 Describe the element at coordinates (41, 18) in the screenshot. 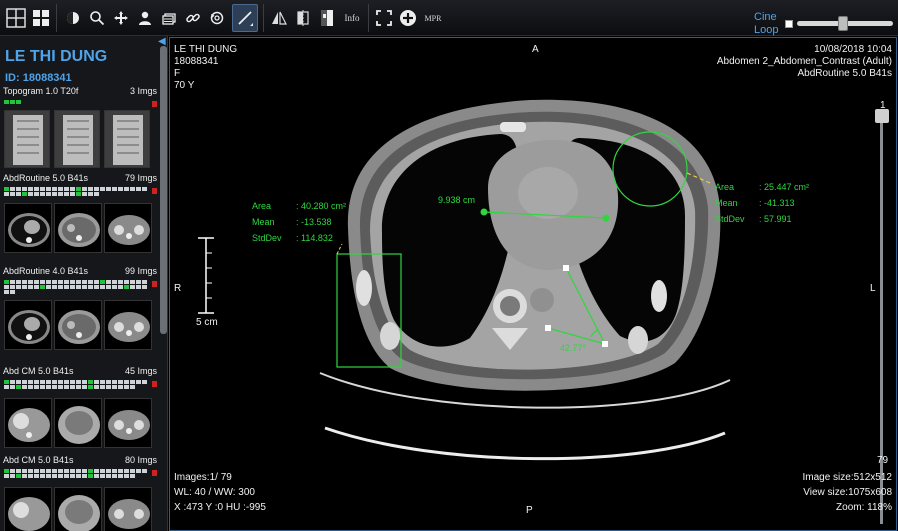

I see `series-layout-icon` at that location.